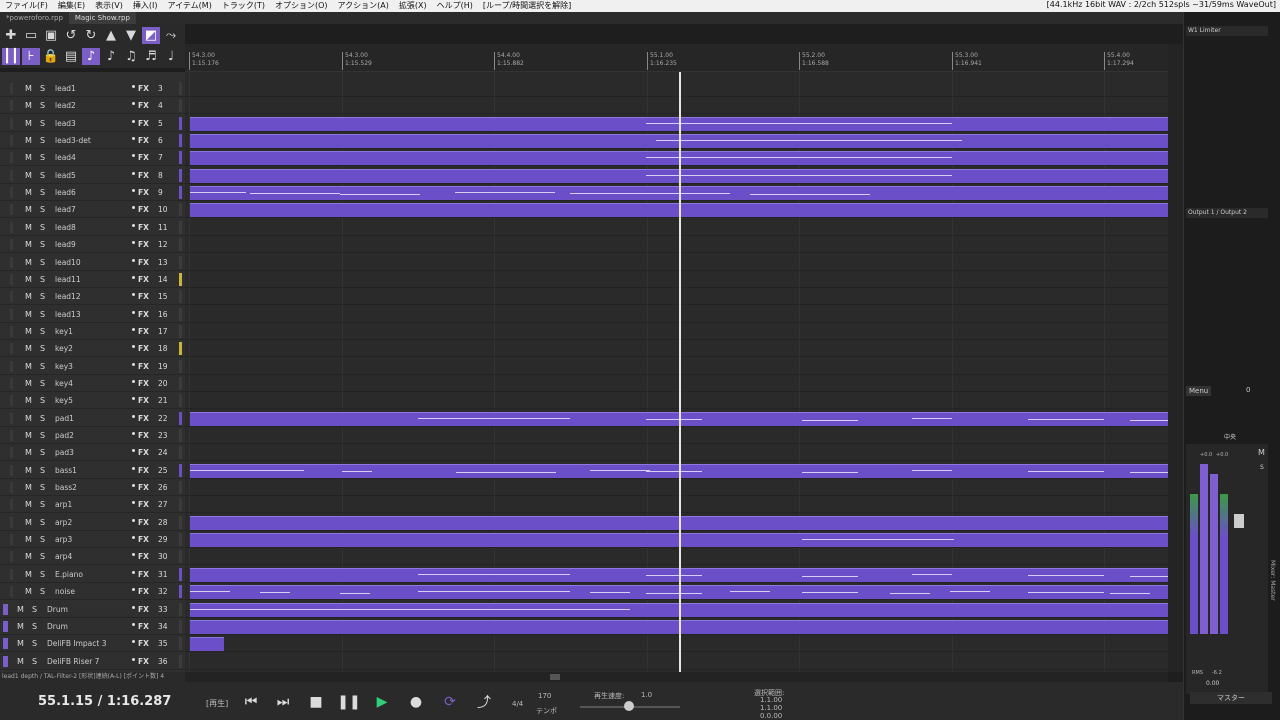  I want to click on selection-start: 1.1.00, so click(771, 700).